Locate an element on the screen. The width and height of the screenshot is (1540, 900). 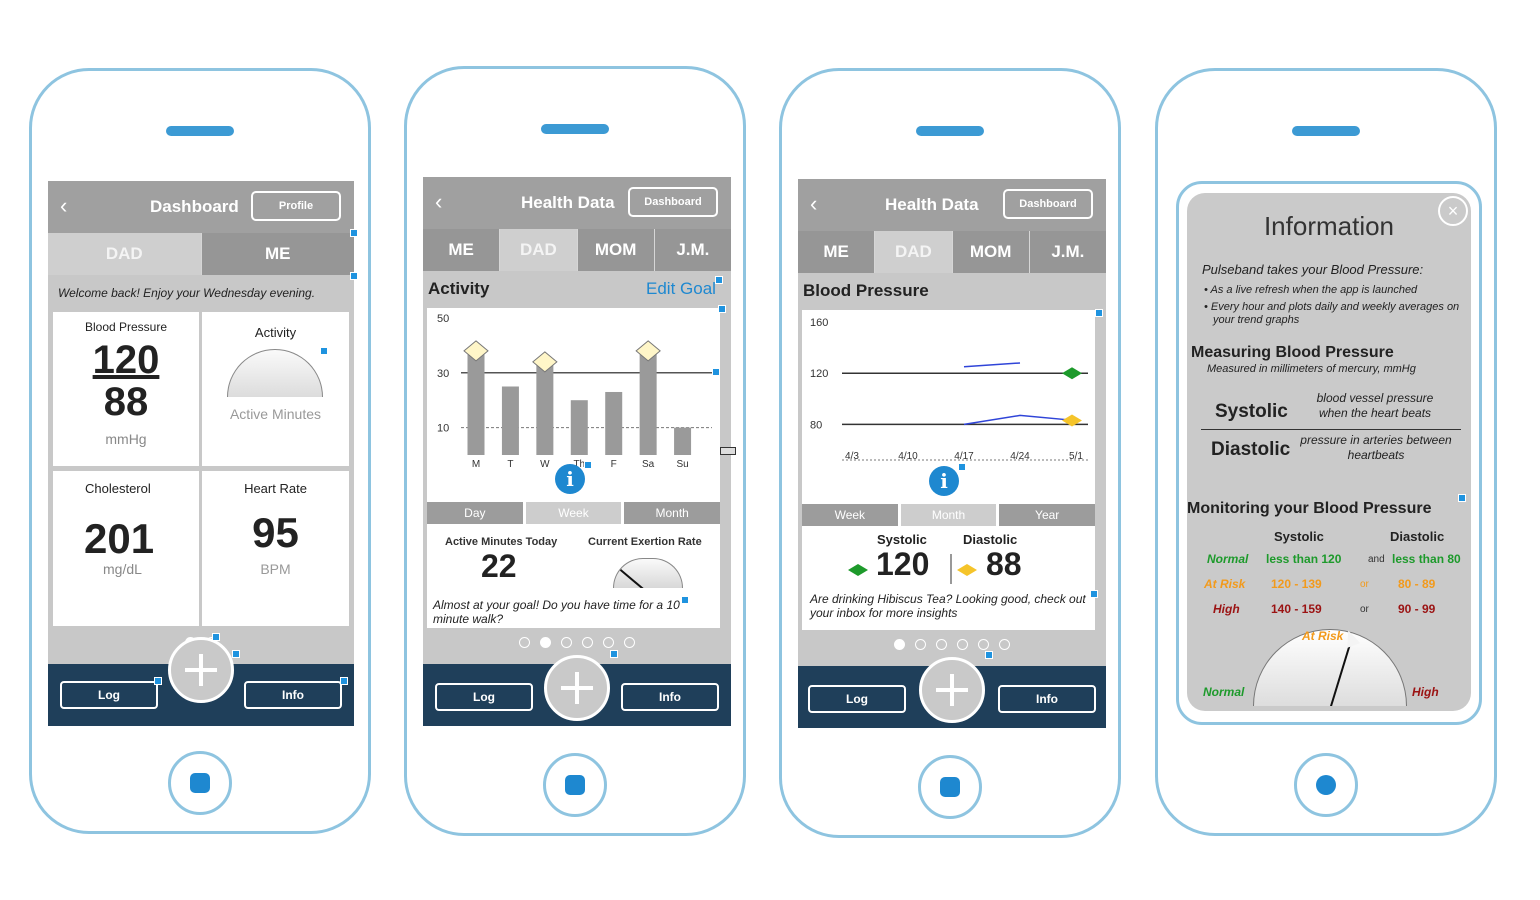
range-selector: Week Month Year is located at coordinates (950, 515).